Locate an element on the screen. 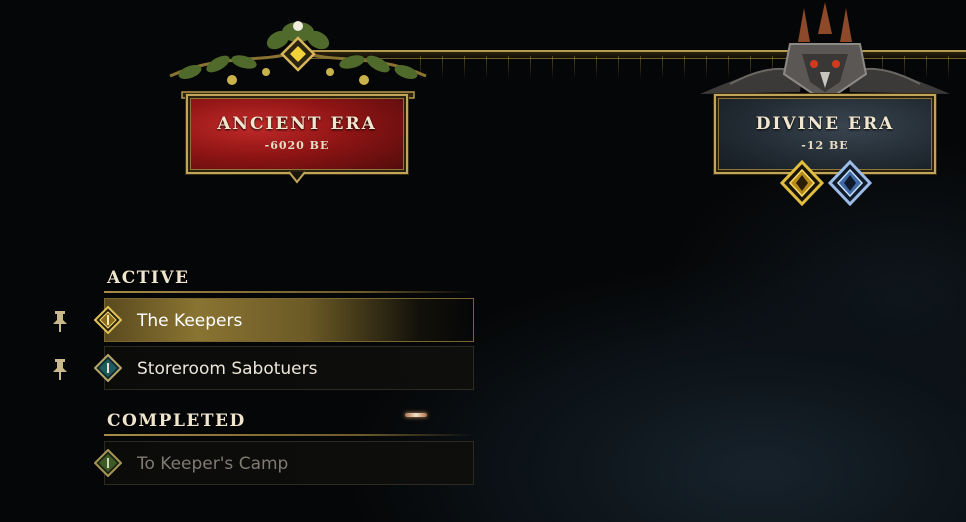 This screenshot has width=966, height=522. green-quest-marker-icon is located at coordinates (108, 463).